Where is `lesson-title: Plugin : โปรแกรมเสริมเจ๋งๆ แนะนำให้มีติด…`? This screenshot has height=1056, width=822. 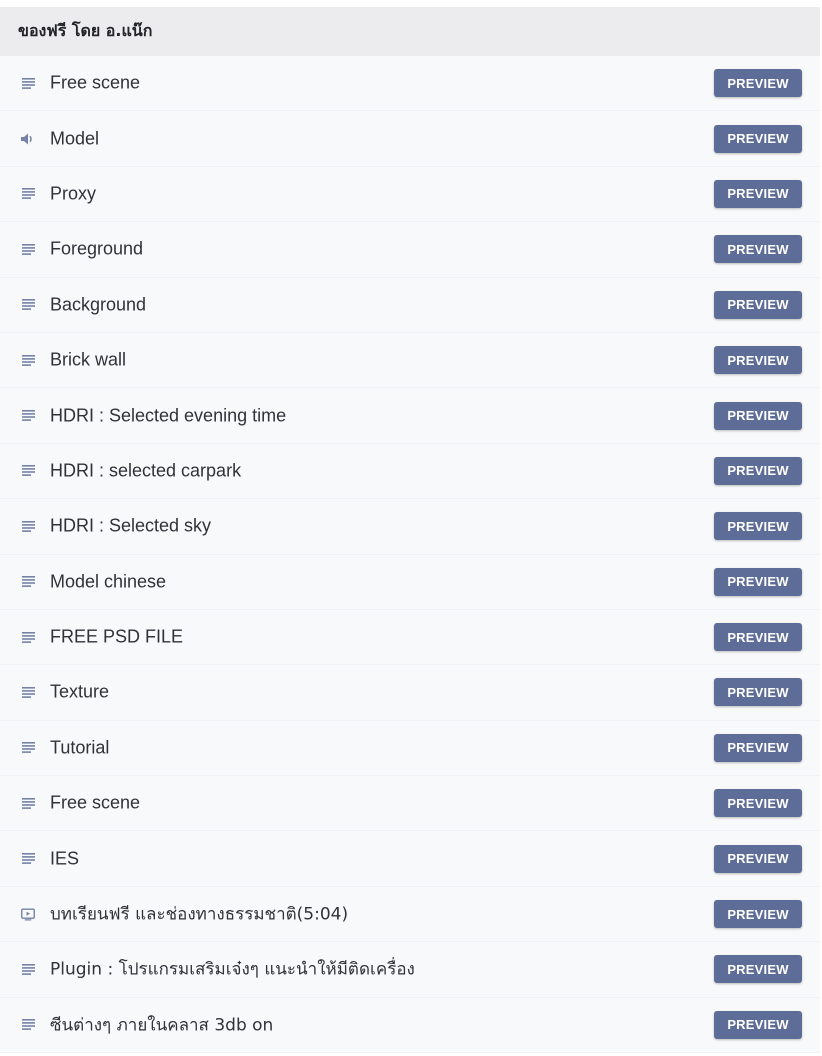 lesson-title: Plugin : โปรแกรมเสริมเจ๋งๆ แนะนำให้มีติด… is located at coordinates (232, 969).